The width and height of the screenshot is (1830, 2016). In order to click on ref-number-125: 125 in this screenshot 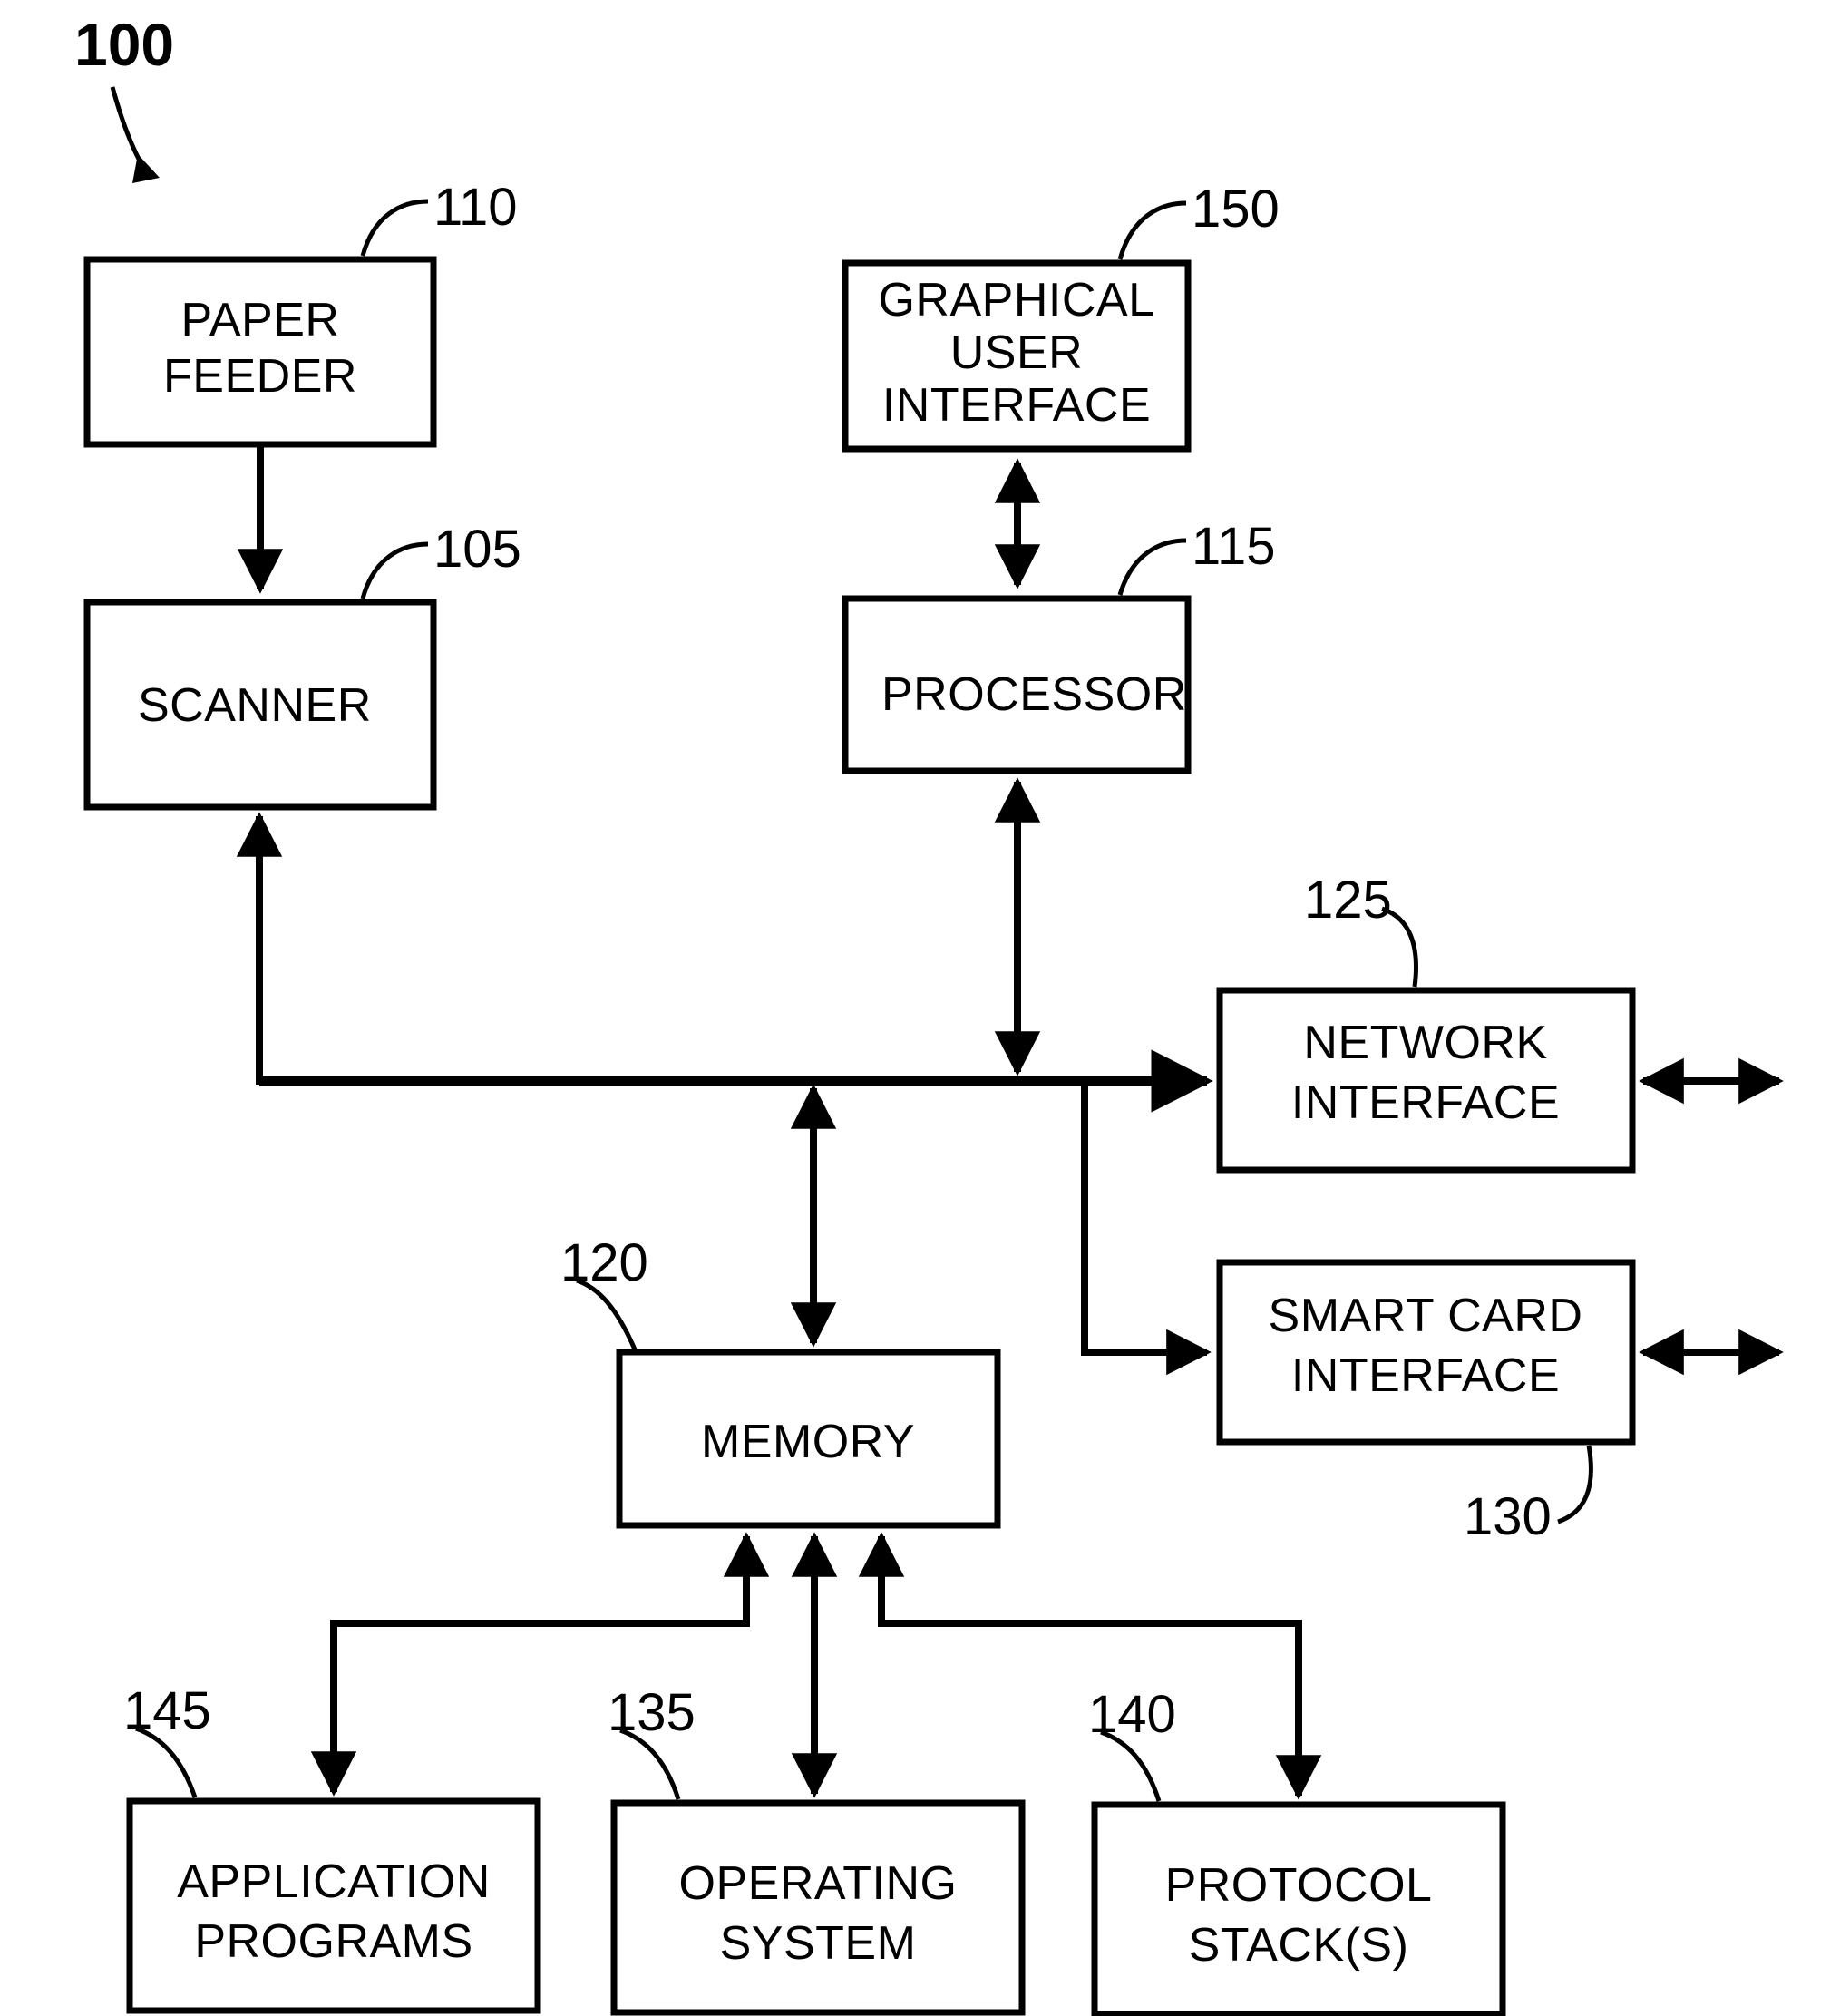, I will do `click(1348, 900)`.